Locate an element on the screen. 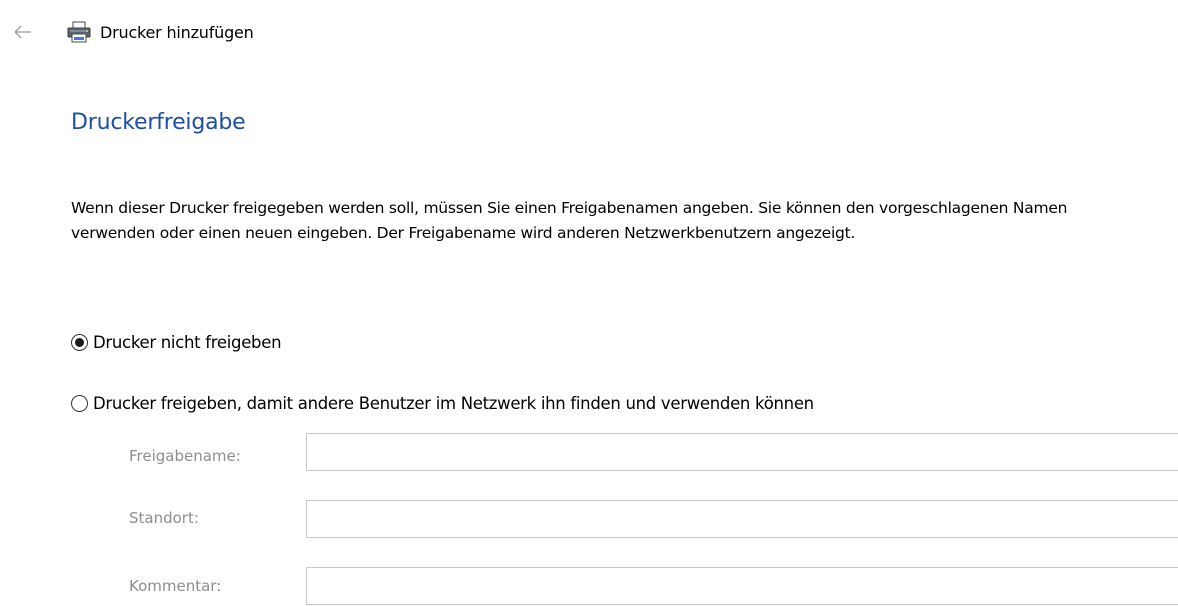 The width and height of the screenshot is (1178, 606). radio-button-unselected is located at coordinates (79, 403).